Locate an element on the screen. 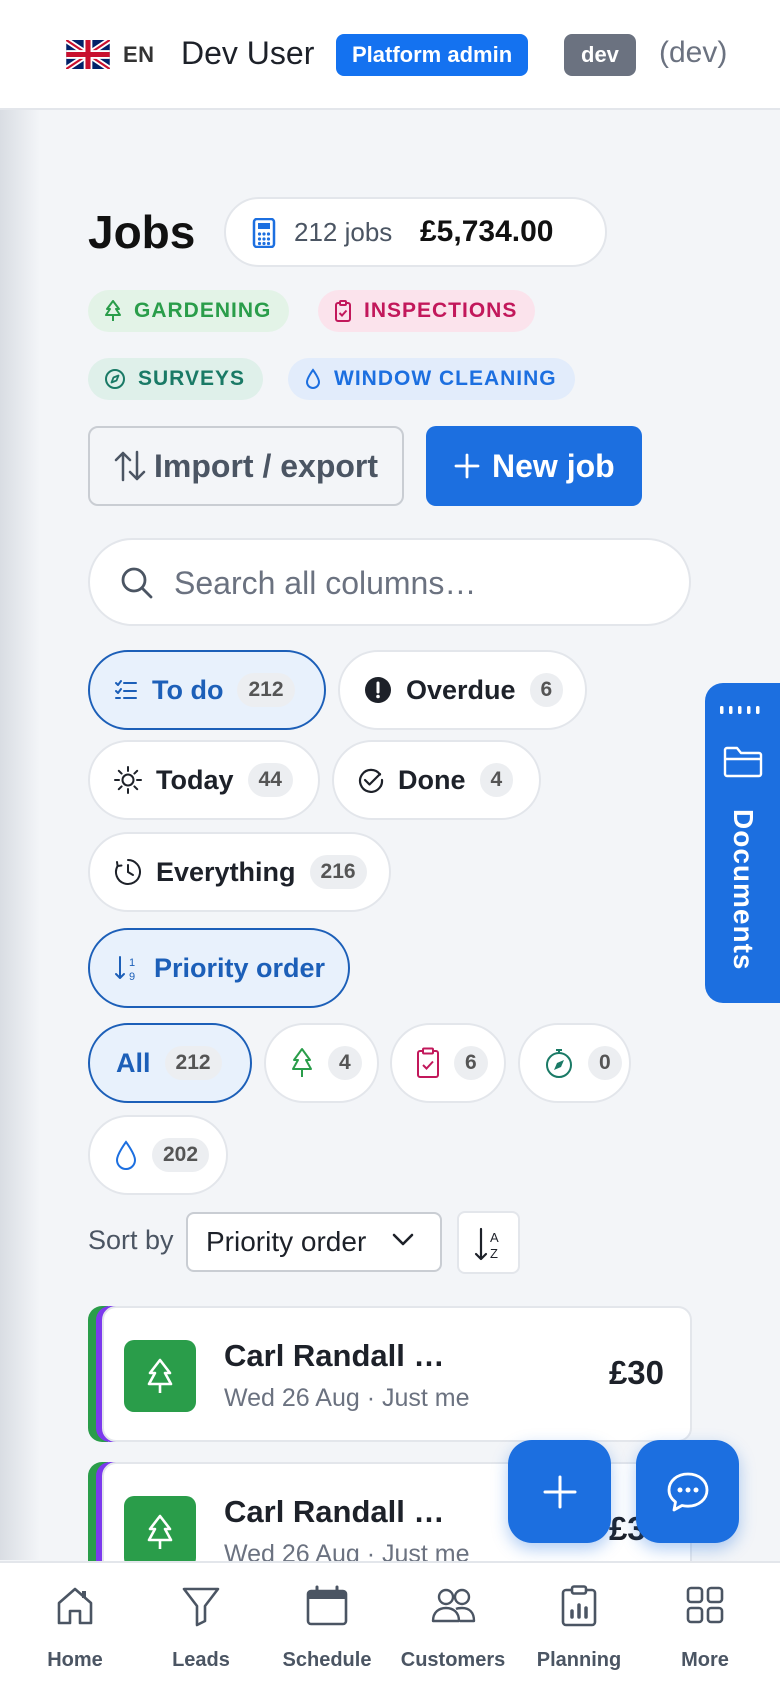 Image resolution: width=780 pixels, height=1688 pixels. language-code: EN is located at coordinates (139, 55).